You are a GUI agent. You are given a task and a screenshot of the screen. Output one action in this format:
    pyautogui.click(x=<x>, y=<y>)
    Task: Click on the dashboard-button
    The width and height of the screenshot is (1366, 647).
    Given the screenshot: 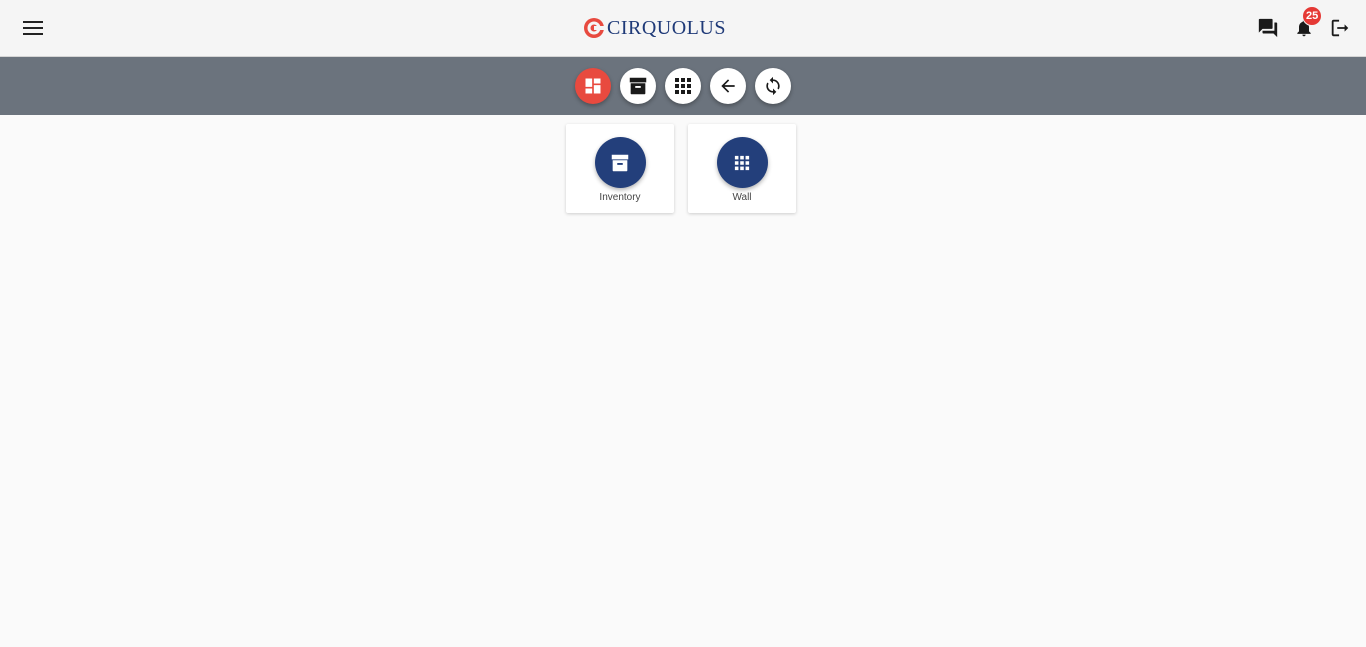 What is the action you would take?
    pyautogui.click(x=593, y=86)
    